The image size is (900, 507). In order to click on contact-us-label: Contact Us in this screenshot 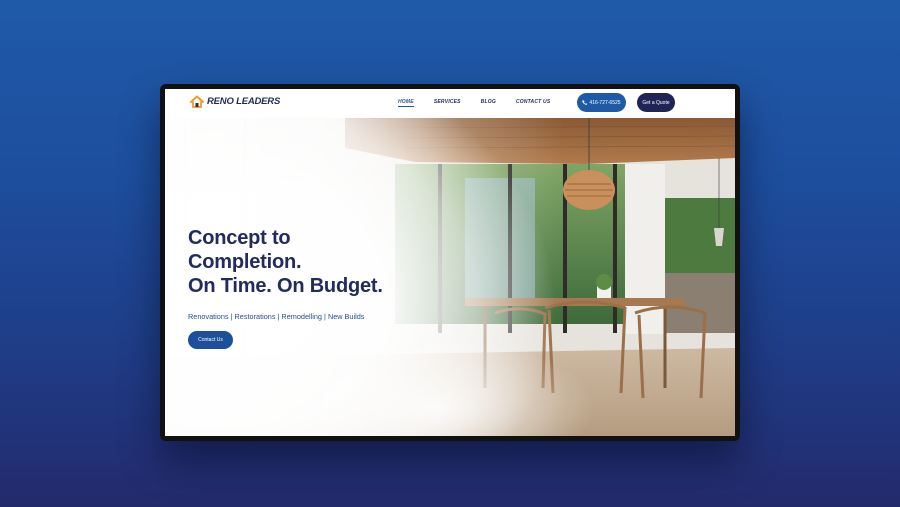, I will do `click(210, 340)`.